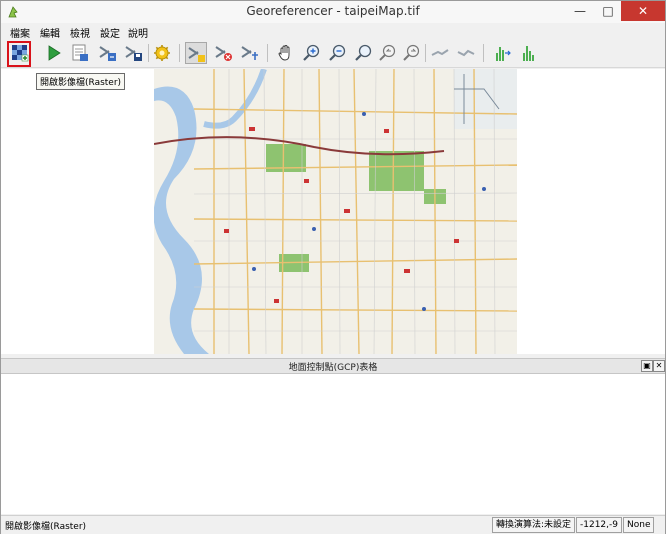 This screenshot has height=534, width=666. I want to click on status-bar: 開啟影像檔(Raster) 轉換演算法:未設定 -1212,-9 None, so click(333, 524).